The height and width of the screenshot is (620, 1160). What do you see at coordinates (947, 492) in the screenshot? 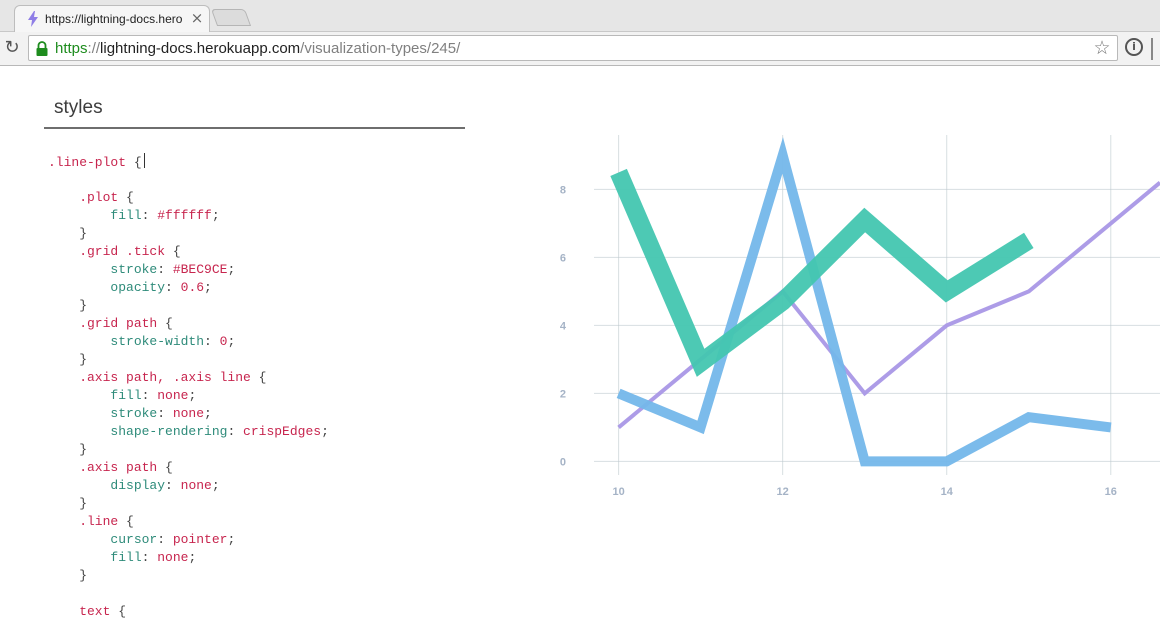
I see `x-tick-label: 14` at bounding box center [947, 492].